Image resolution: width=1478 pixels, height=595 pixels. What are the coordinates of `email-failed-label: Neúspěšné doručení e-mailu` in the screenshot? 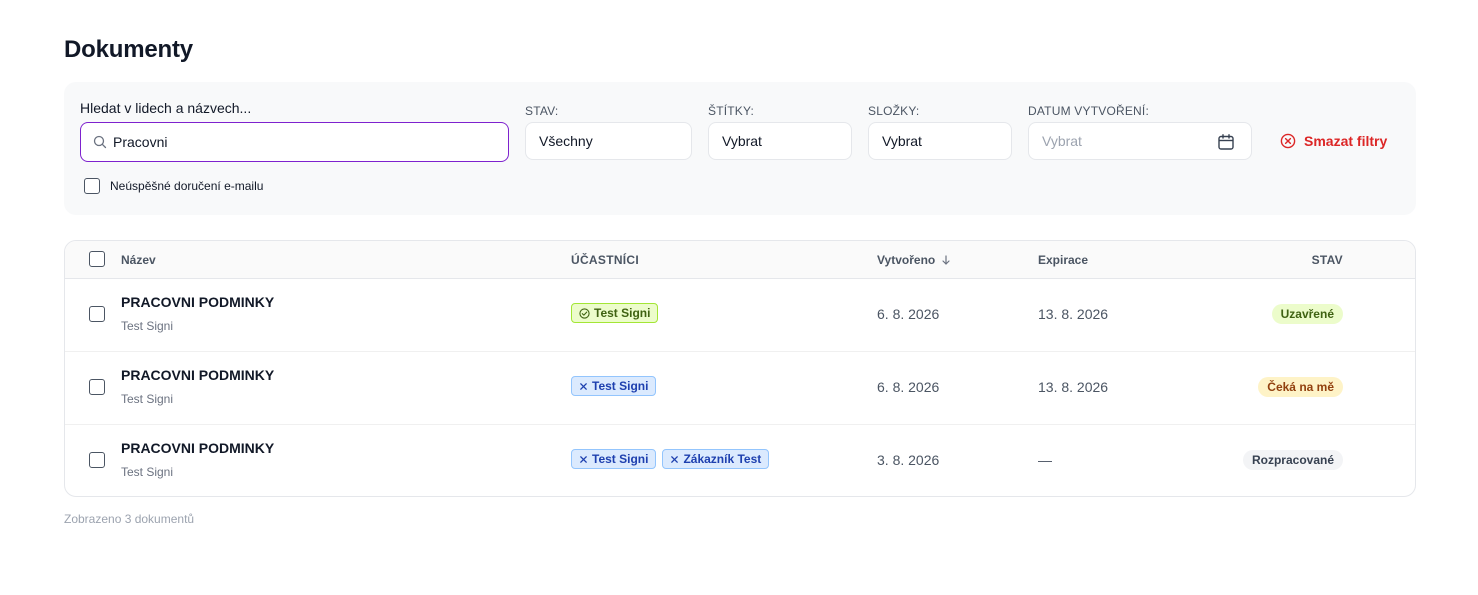 It's located at (187, 186).